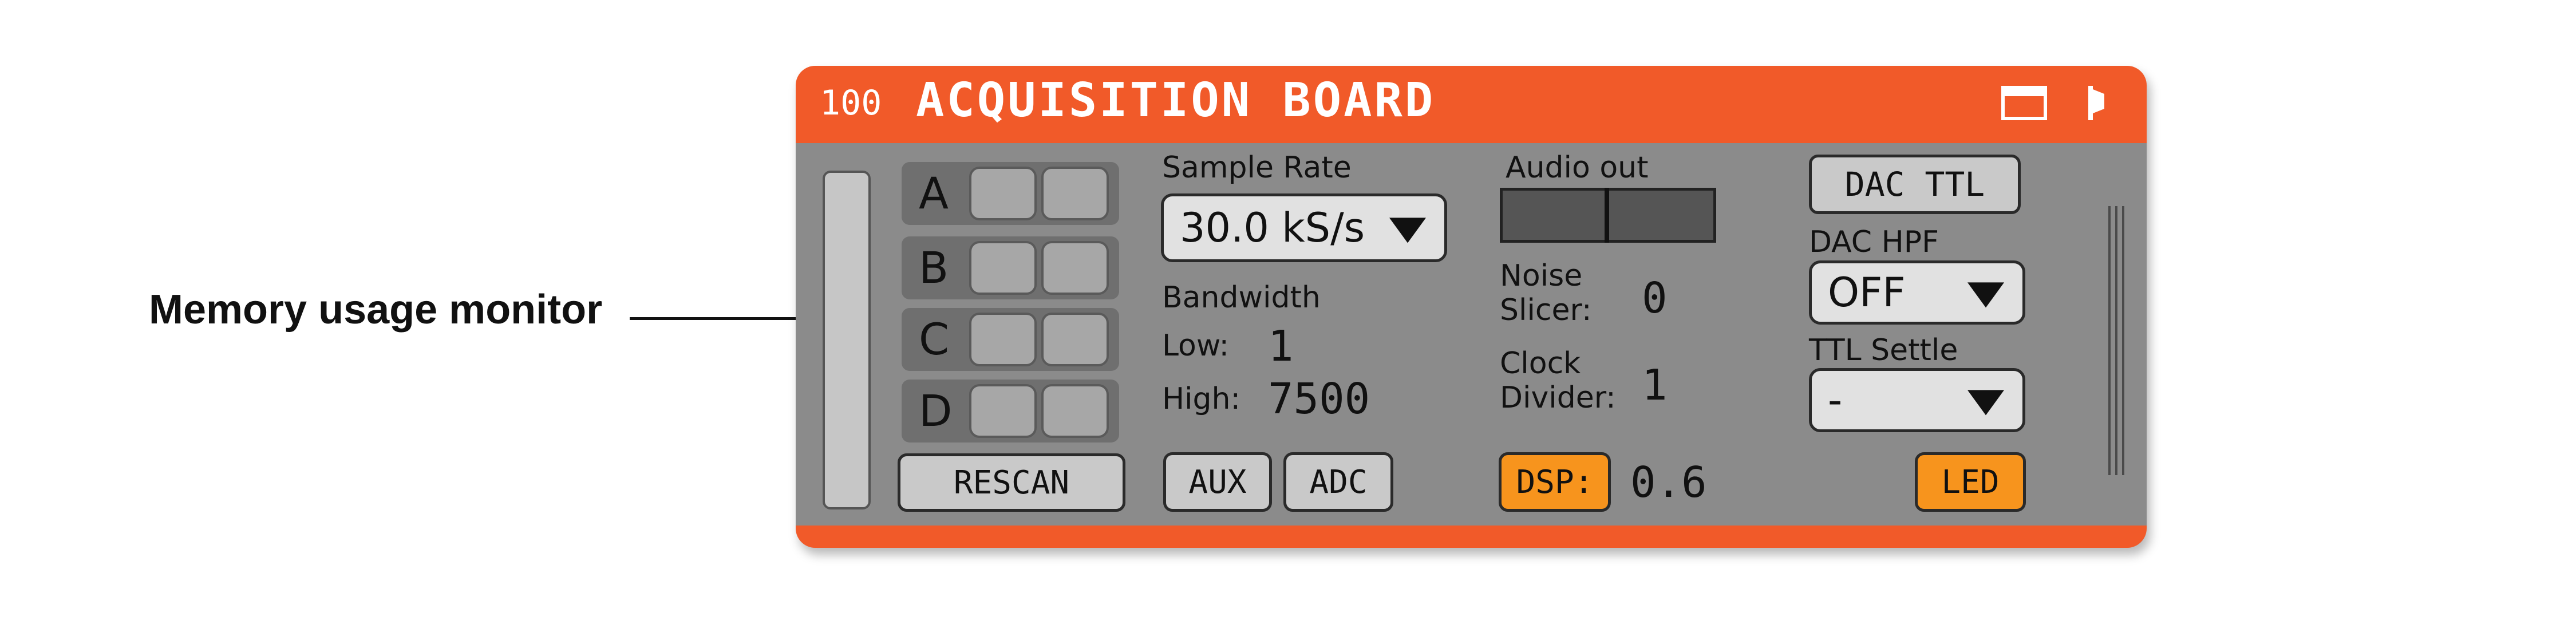 This screenshot has height=644, width=2576. What do you see at coordinates (1655, 298) in the screenshot?
I see `noise-slicer-value: 0` at bounding box center [1655, 298].